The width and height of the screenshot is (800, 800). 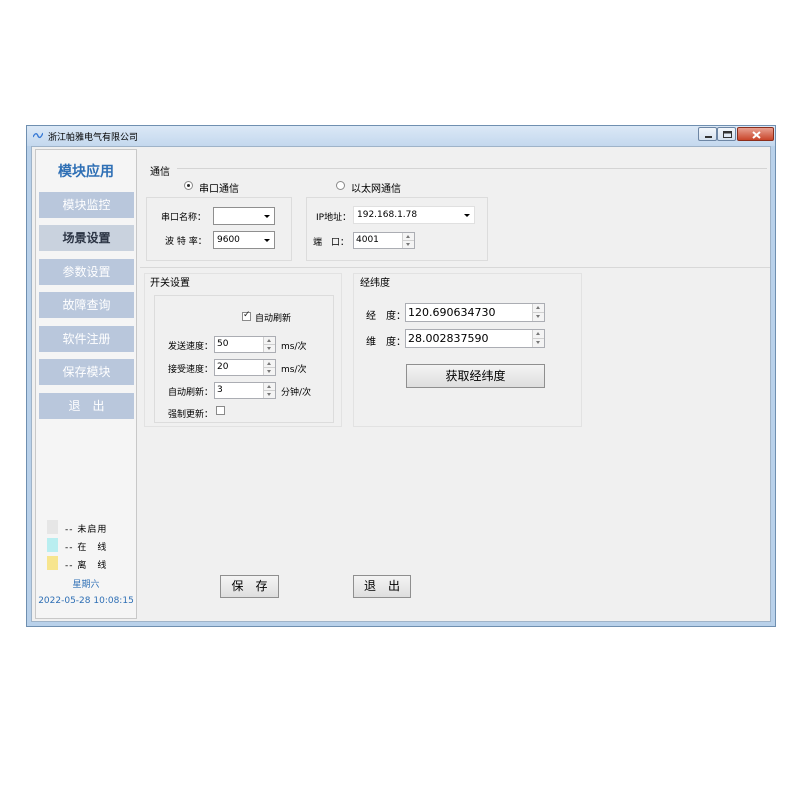 What do you see at coordinates (223, 344) in the screenshot?
I see `send-speed-value: 50` at bounding box center [223, 344].